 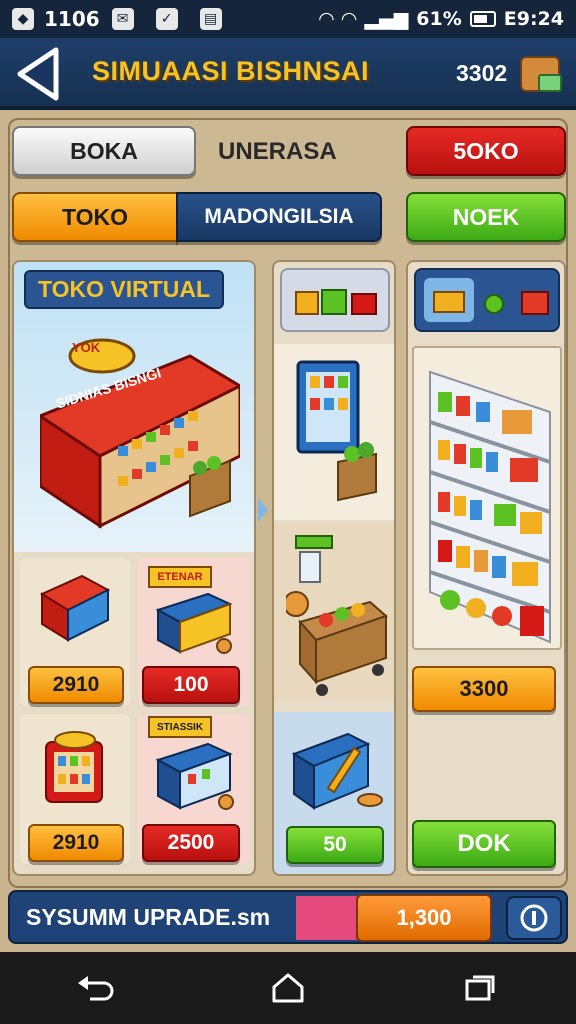 I want to click on app-header: SIMUAASI BISHNSAI 3302, so click(x=288, y=74).